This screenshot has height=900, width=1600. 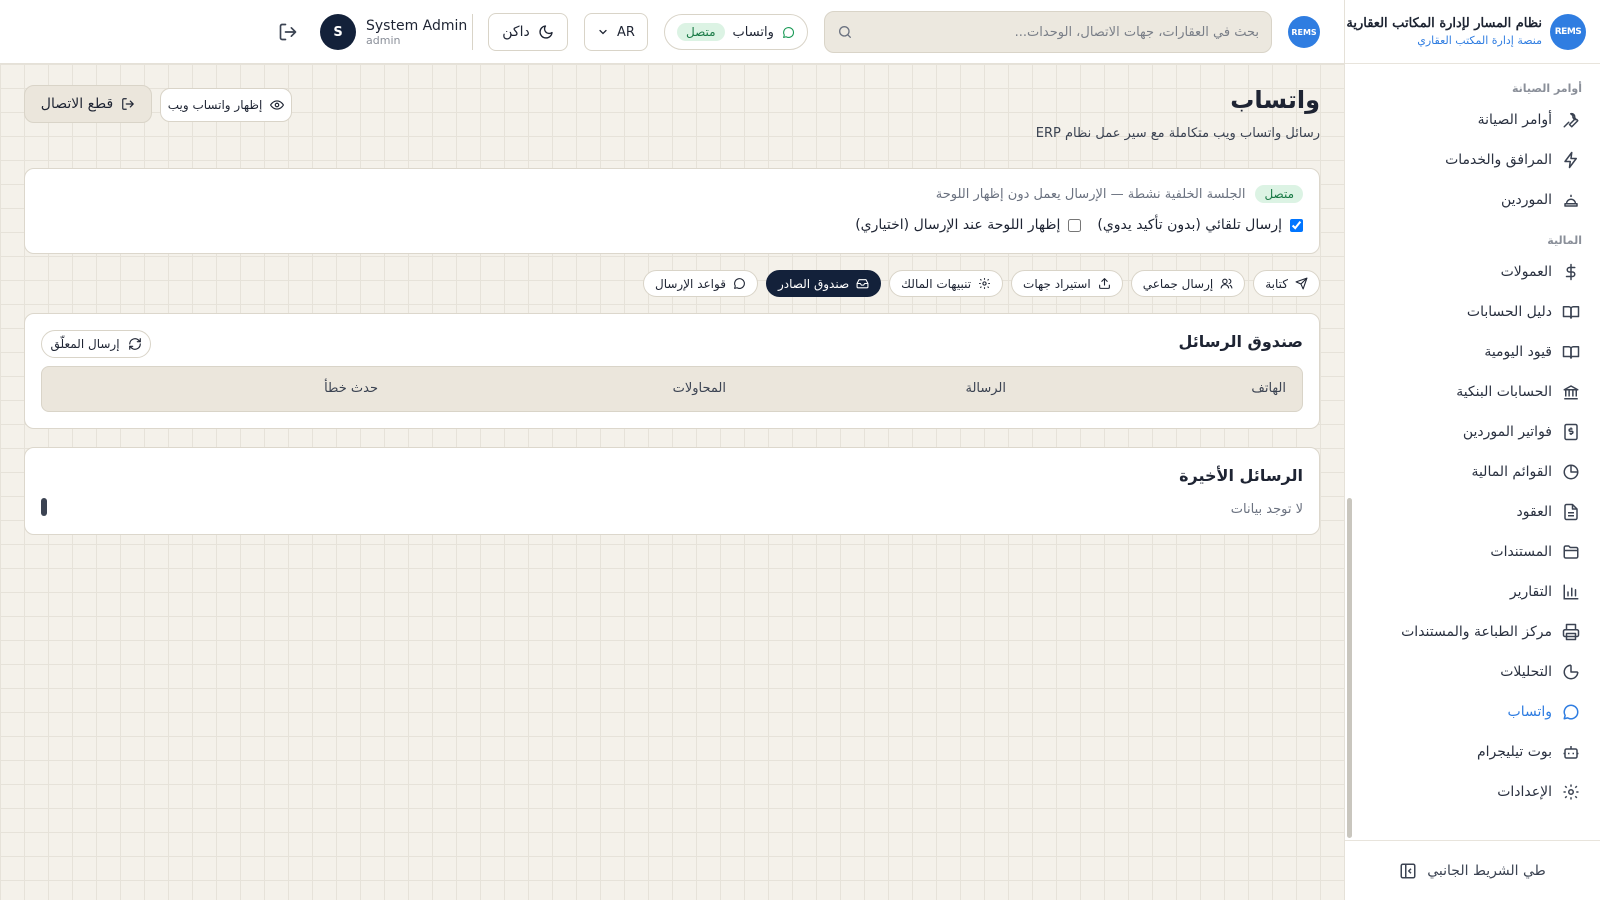 What do you see at coordinates (1200, 225) in the screenshot?
I see `auto-send-option: إرسال تلقائي (بدون تأكيد يدوي)` at bounding box center [1200, 225].